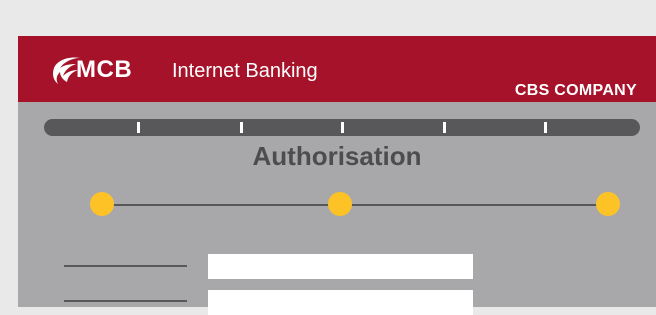 This screenshot has width=656, height=315. Describe the element at coordinates (337, 156) in the screenshot. I see `page-title: Authorisation` at that location.